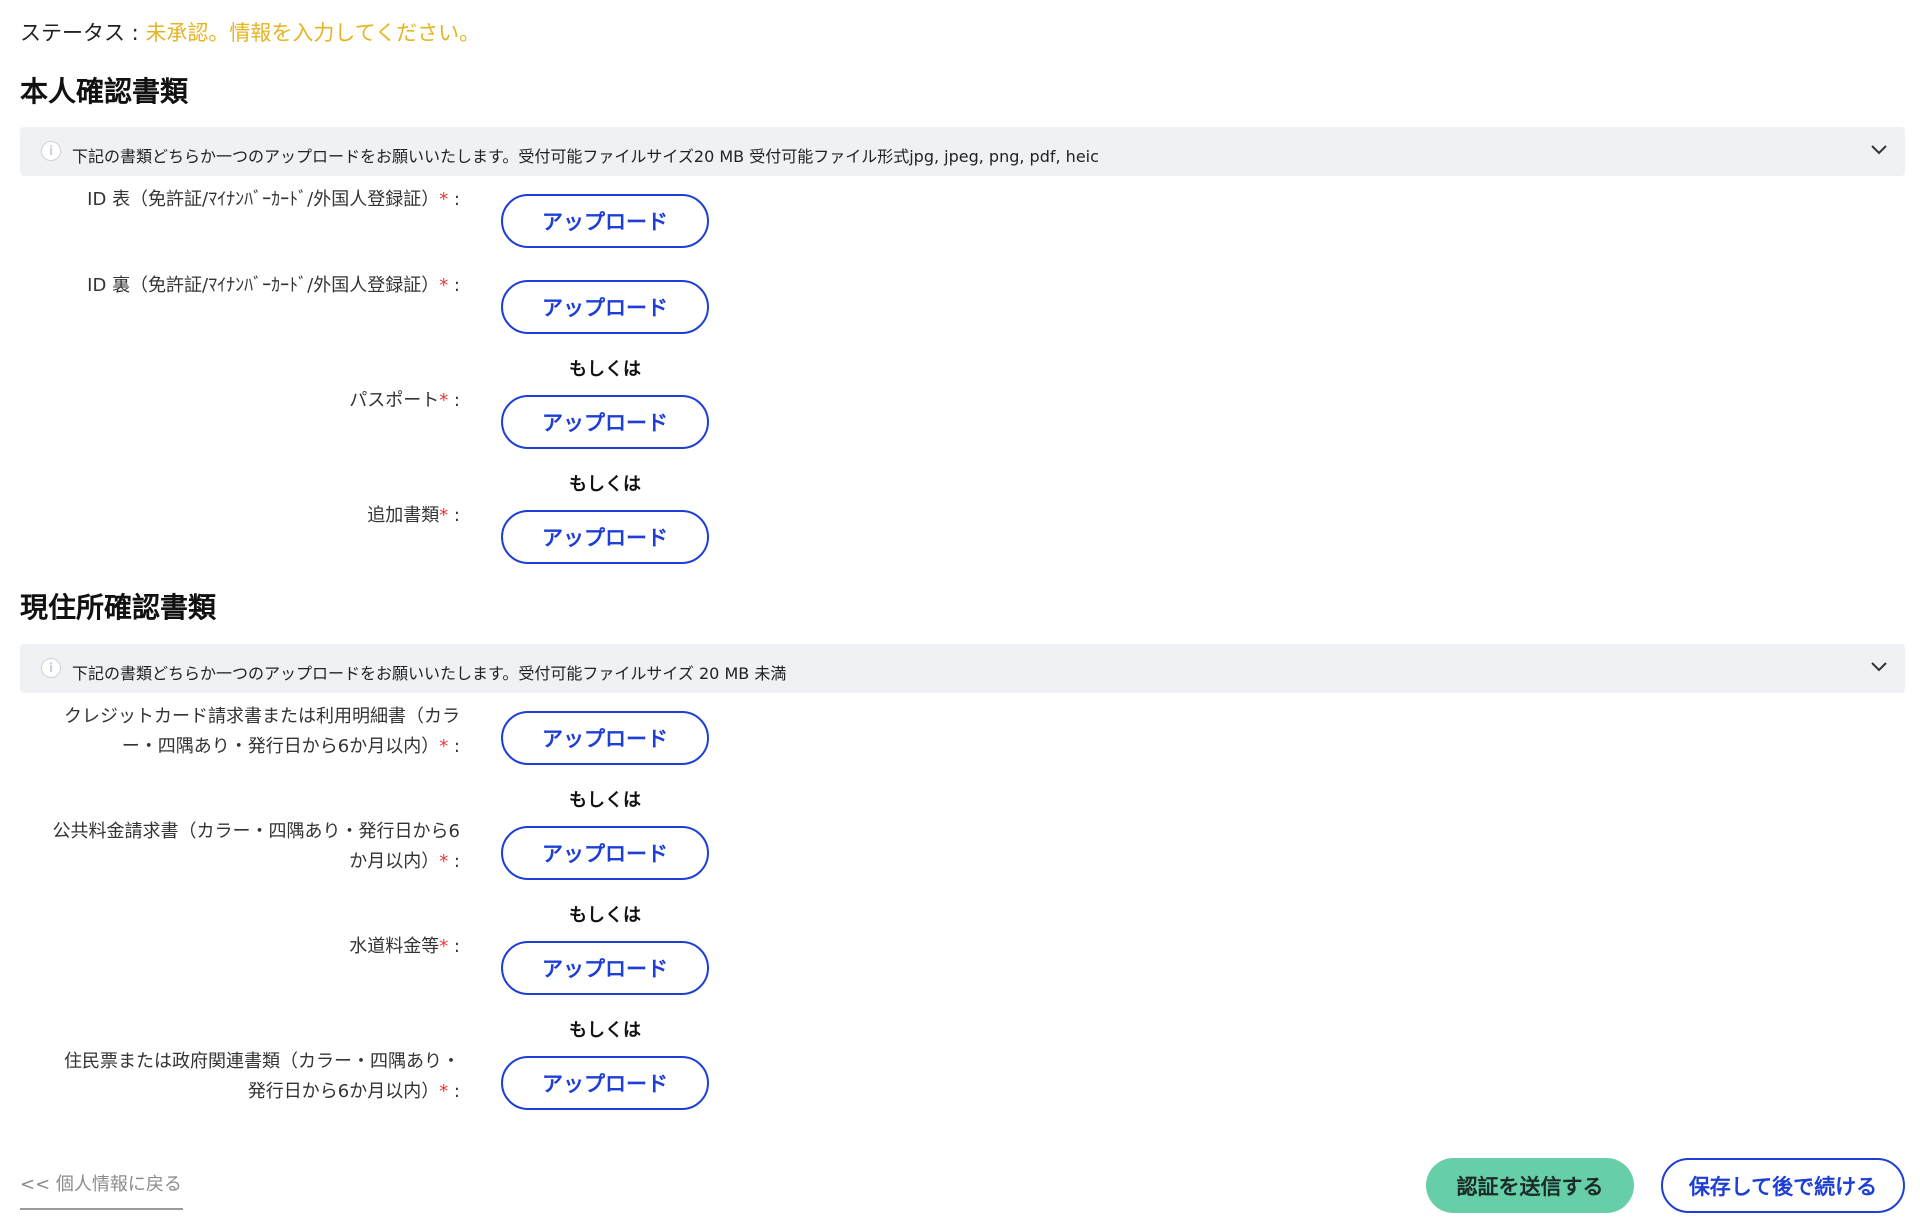  I want to click on upload-button-credit-card: アップロード, so click(605, 738).